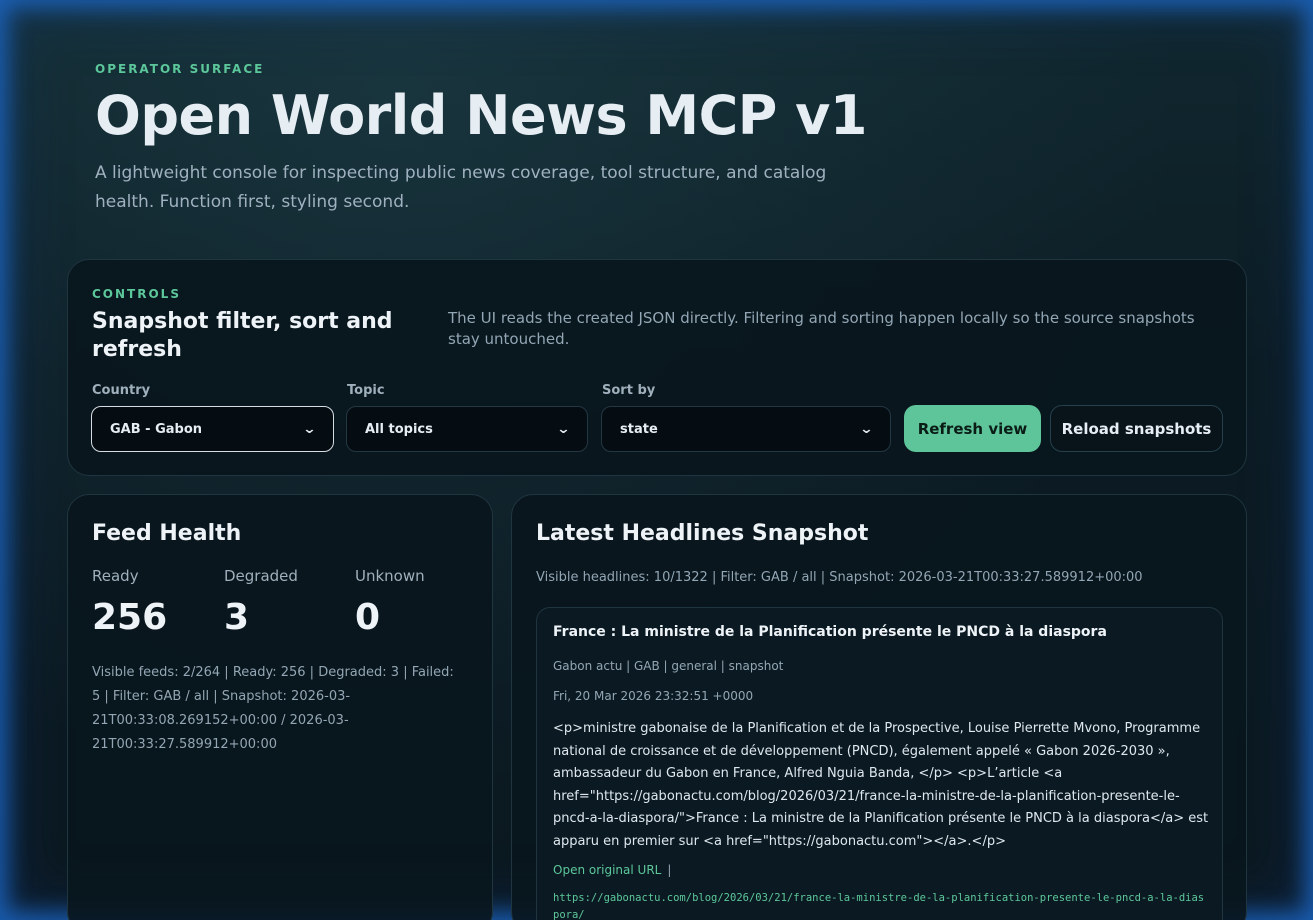  What do you see at coordinates (261, 576) in the screenshot?
I see `stat-label: Degraded` at bounding box center [261, 576].